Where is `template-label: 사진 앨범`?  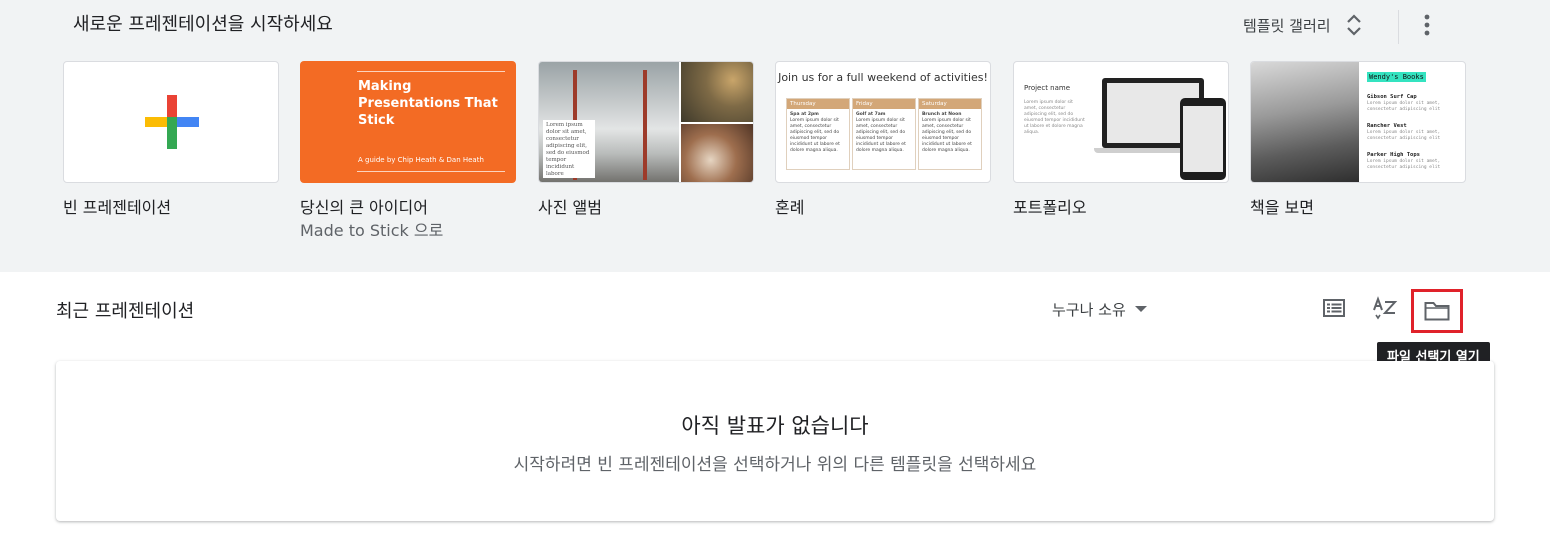 template-label: 사진 앨범 is located at coordinates (570, 207).